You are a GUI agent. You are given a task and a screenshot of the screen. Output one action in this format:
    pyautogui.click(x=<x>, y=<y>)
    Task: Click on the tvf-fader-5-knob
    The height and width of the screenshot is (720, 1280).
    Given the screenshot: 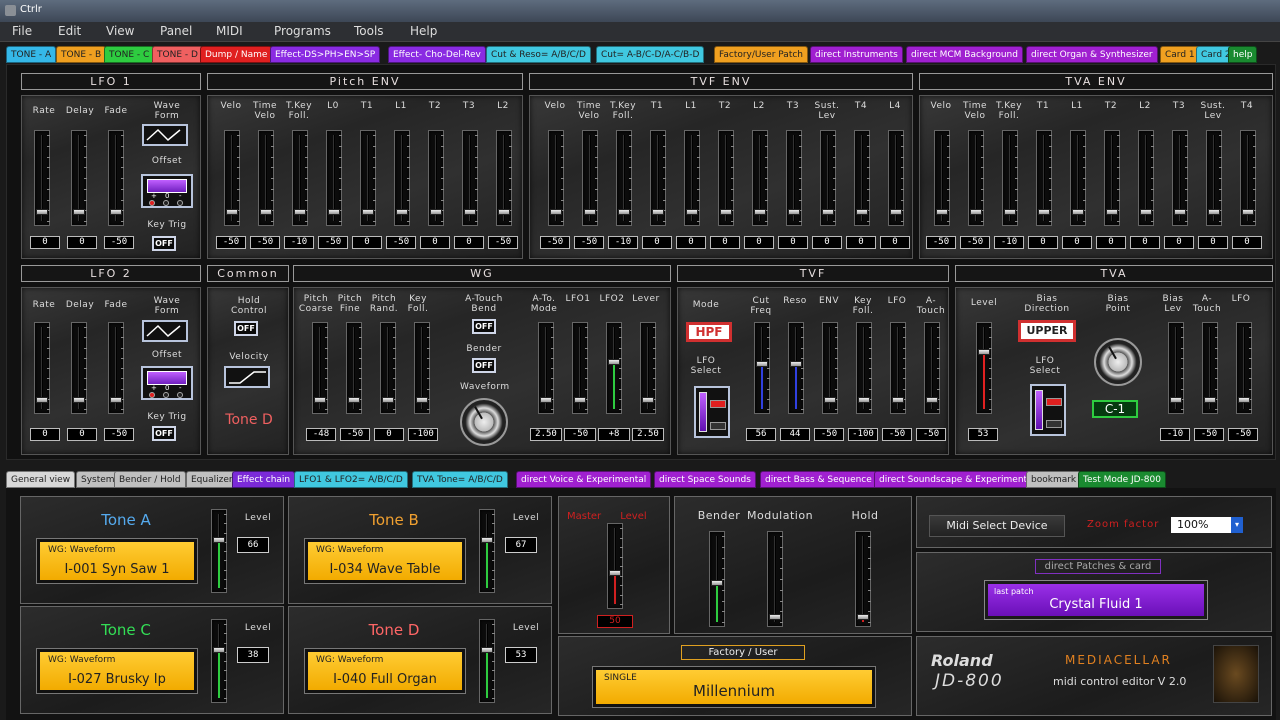 What is the action you would take?
    pyautogui.click(x=932, y=400)
    